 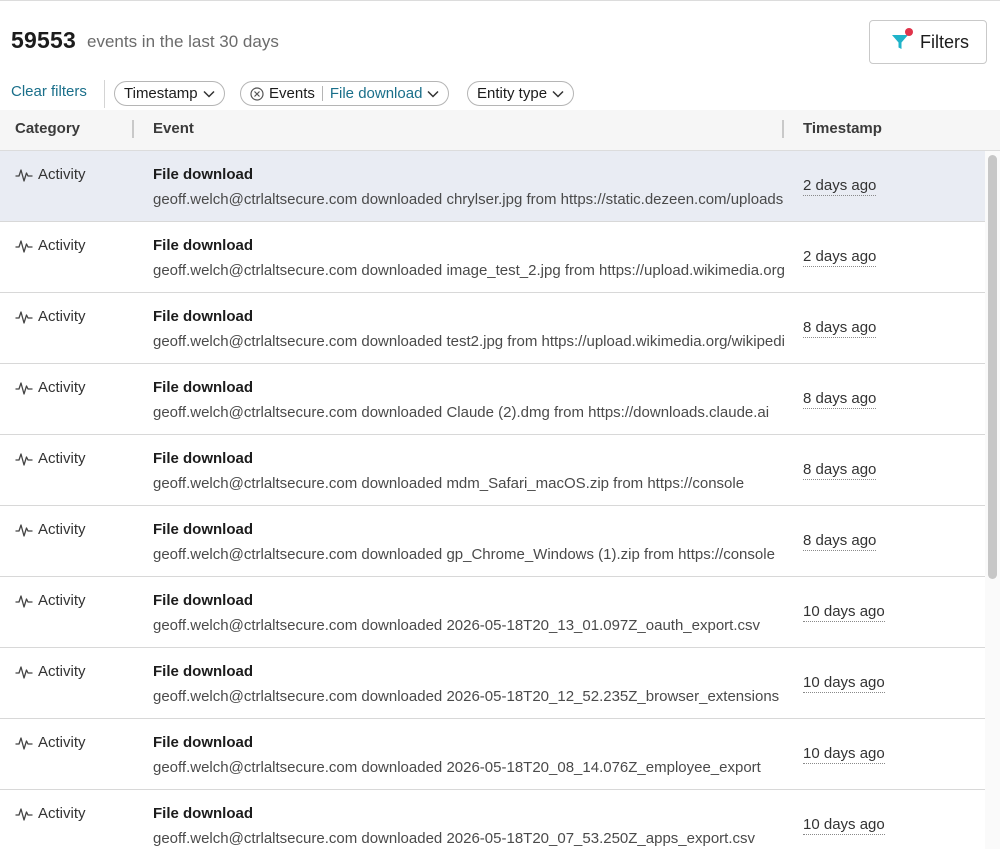 What do you see at coordinates (43, 40) in the screenshot?
I see `event-count: 59553` at bounding box center [43, 40].